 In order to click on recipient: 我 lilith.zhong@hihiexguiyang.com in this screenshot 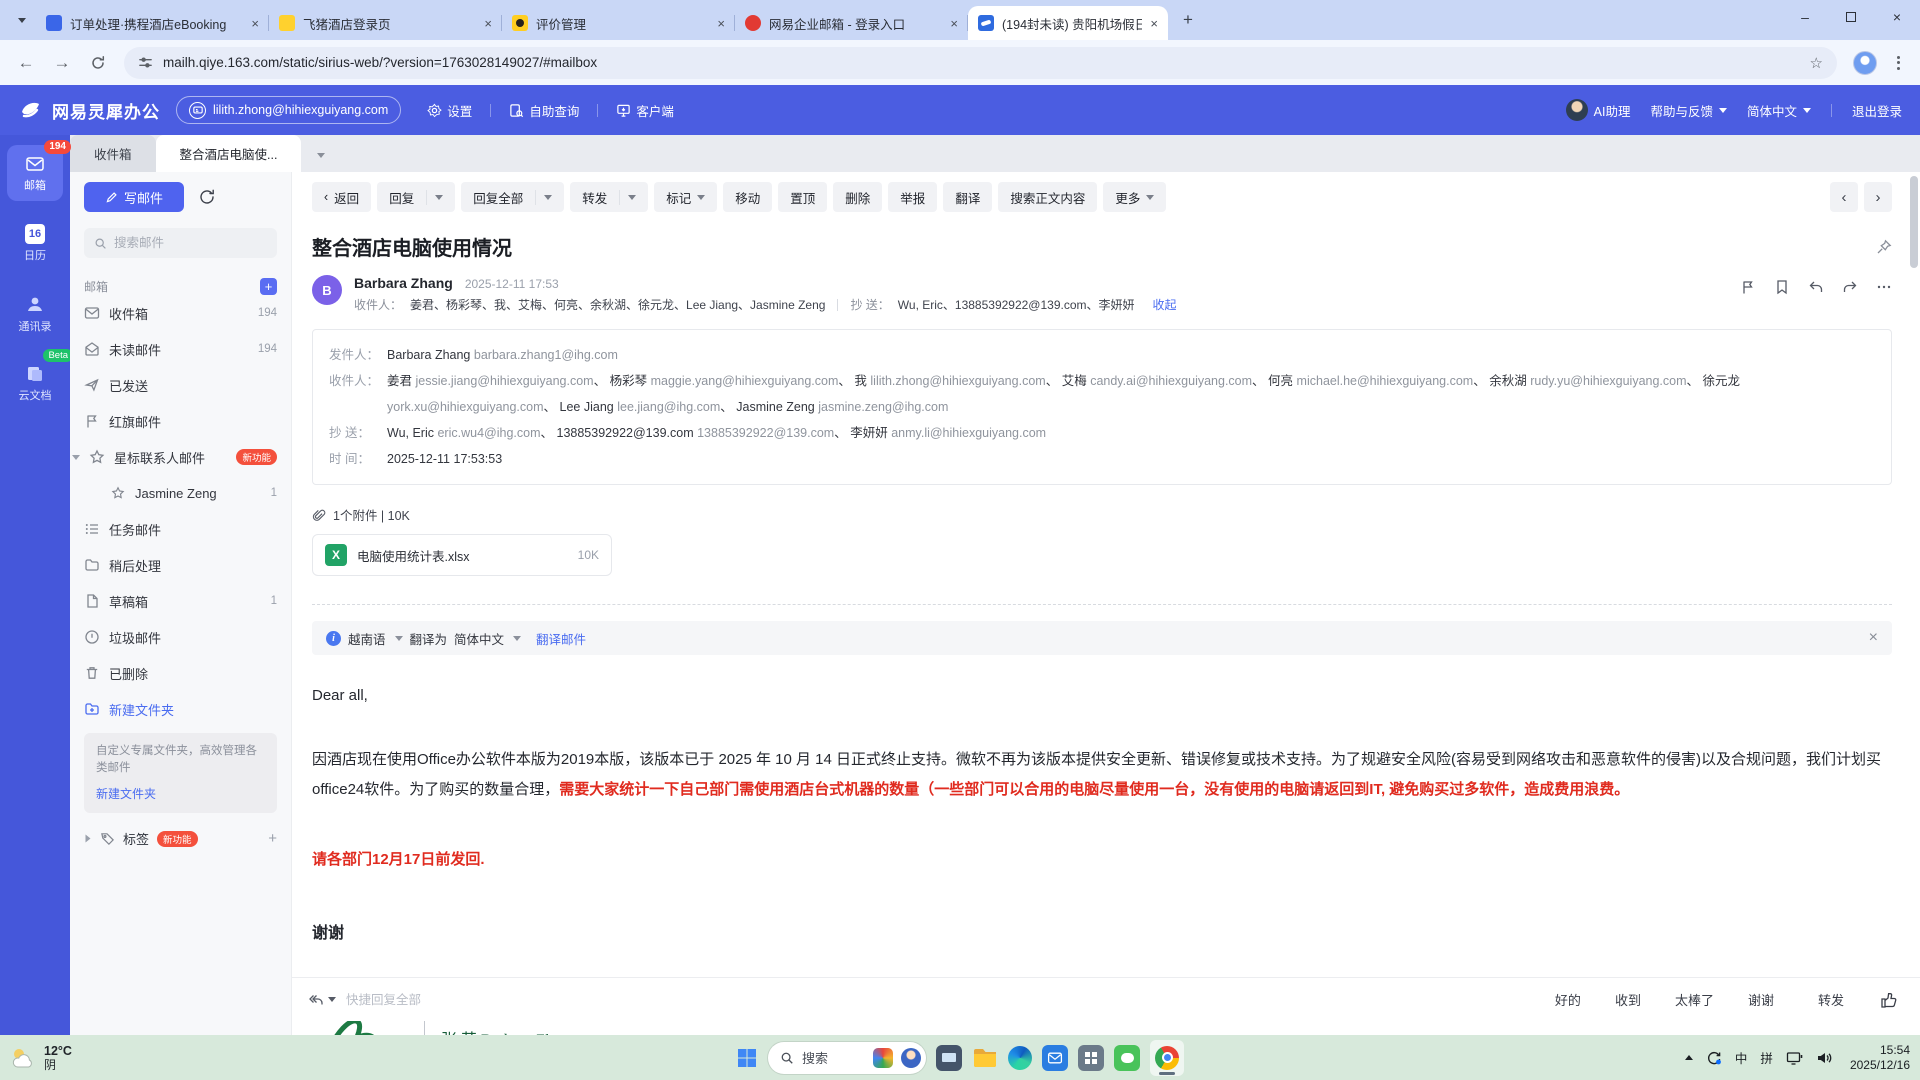, I will do `click(949, 381)`.